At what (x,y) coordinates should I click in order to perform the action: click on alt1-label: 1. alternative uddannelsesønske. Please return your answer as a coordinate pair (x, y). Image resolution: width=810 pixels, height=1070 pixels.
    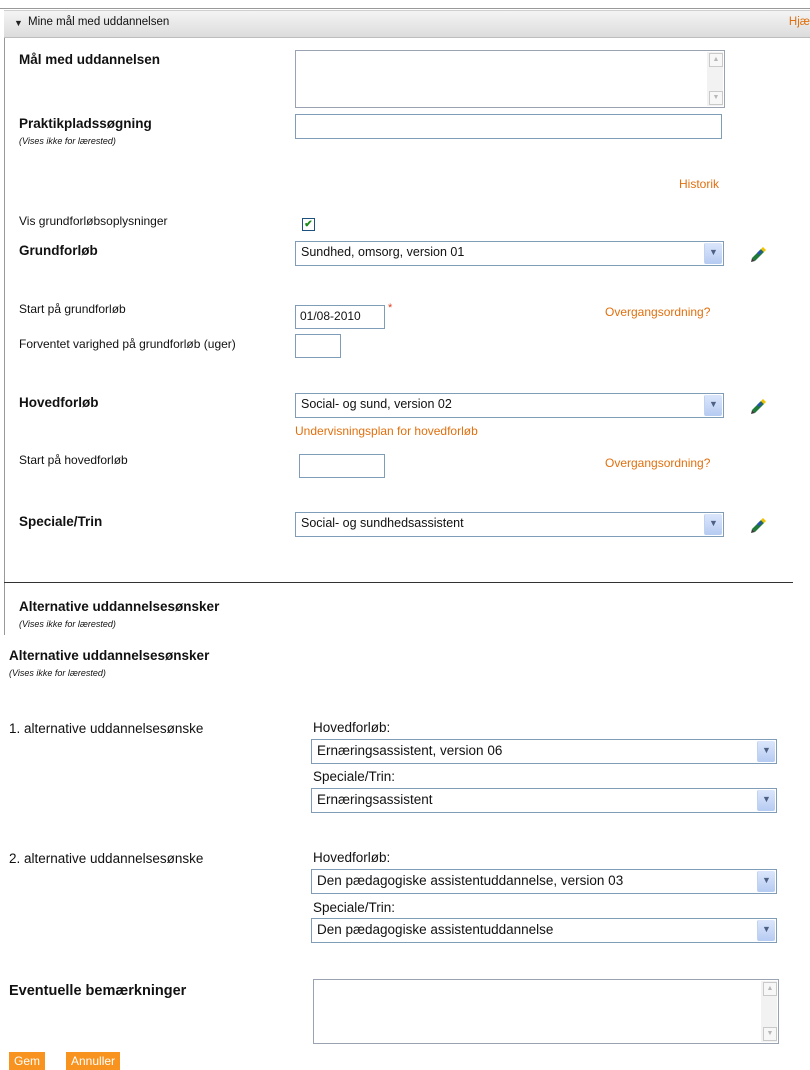
    Looking at the image, I should click on (106, 728).